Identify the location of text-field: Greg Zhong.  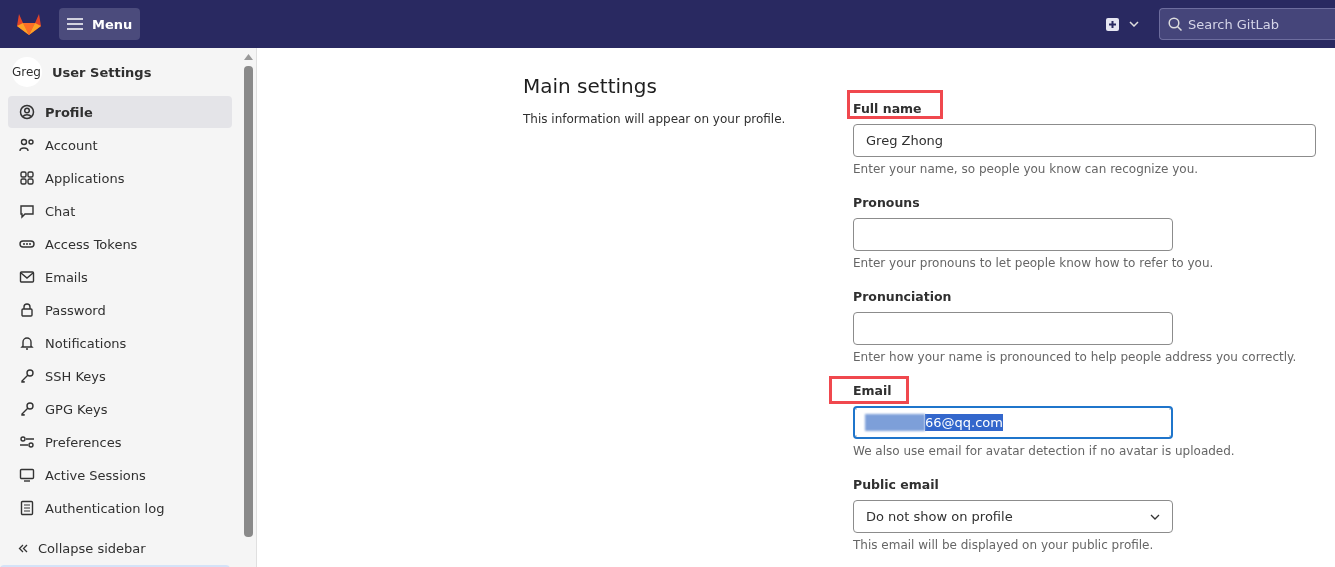
(1084, 140).